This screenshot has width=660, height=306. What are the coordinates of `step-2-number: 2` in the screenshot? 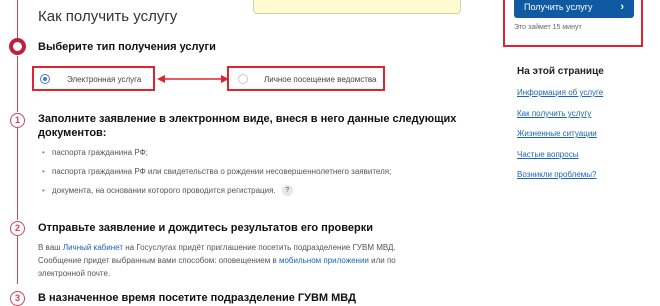 It's located at (17, 228).